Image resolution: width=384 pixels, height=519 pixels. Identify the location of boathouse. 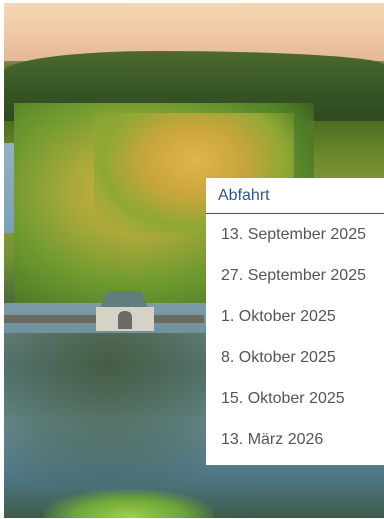
(129, 316).